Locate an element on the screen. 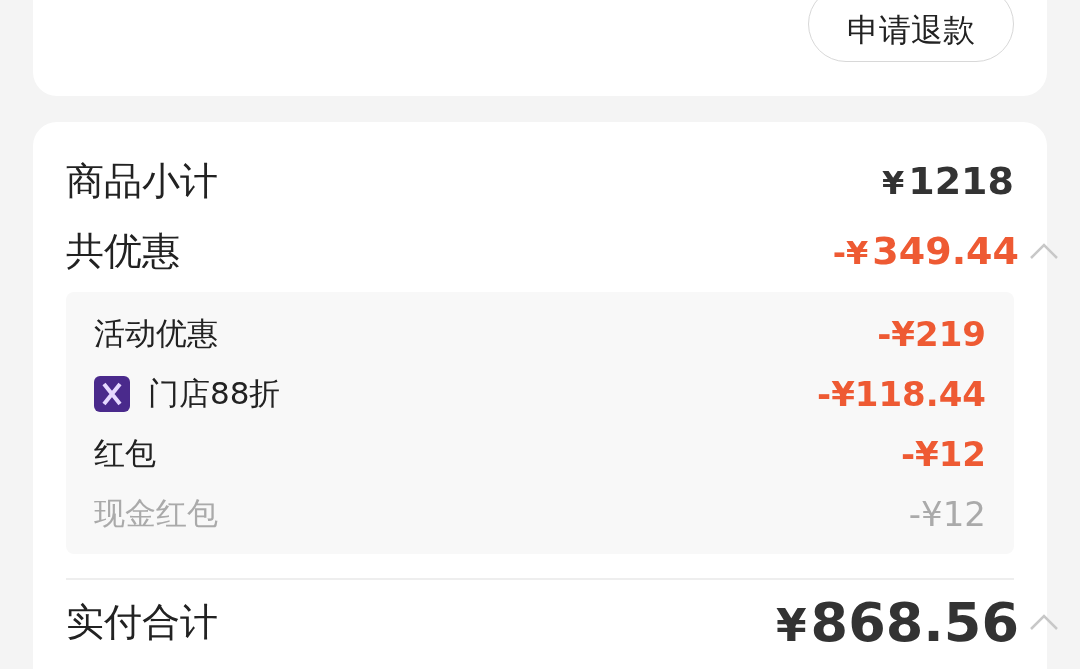  discount-amount: -¥349.44 is located at coordinates (925, 251).